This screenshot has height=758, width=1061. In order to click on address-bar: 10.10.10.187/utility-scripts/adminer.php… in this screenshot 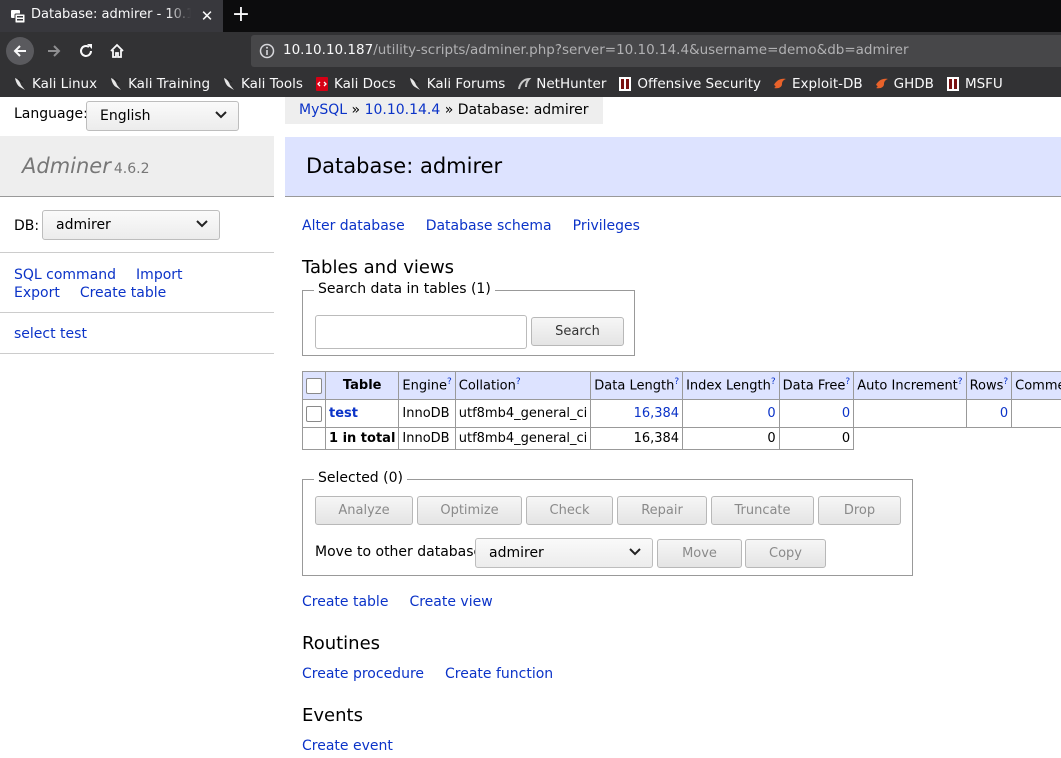, I will do `click(656, 51)`.